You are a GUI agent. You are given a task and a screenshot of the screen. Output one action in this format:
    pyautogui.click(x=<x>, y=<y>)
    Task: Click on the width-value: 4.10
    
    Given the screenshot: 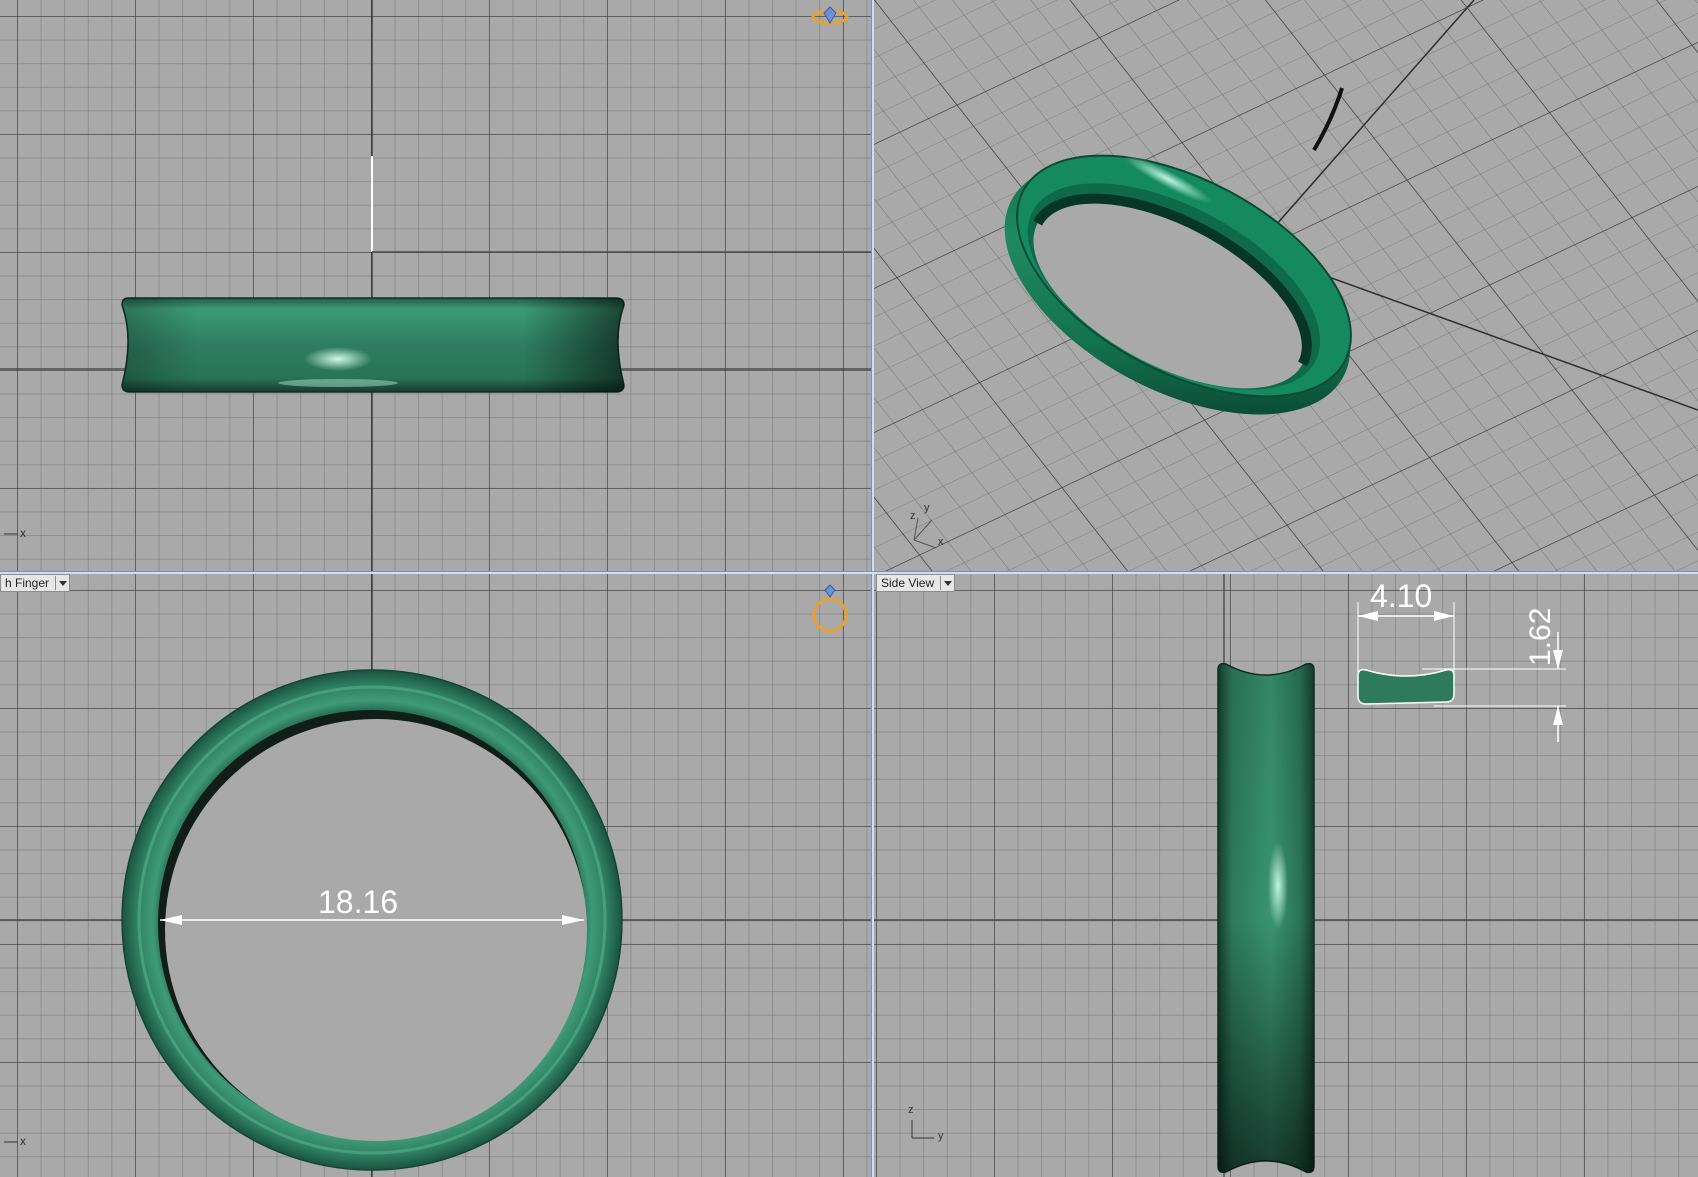 What is the action you would take?
    pyautogui.click(x=1401, y=596)
    